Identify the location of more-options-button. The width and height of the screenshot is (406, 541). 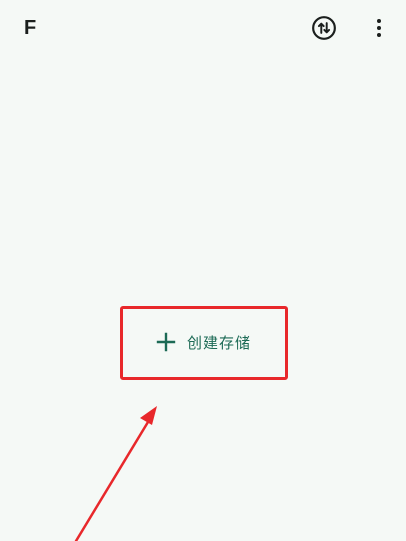
(379, 28).